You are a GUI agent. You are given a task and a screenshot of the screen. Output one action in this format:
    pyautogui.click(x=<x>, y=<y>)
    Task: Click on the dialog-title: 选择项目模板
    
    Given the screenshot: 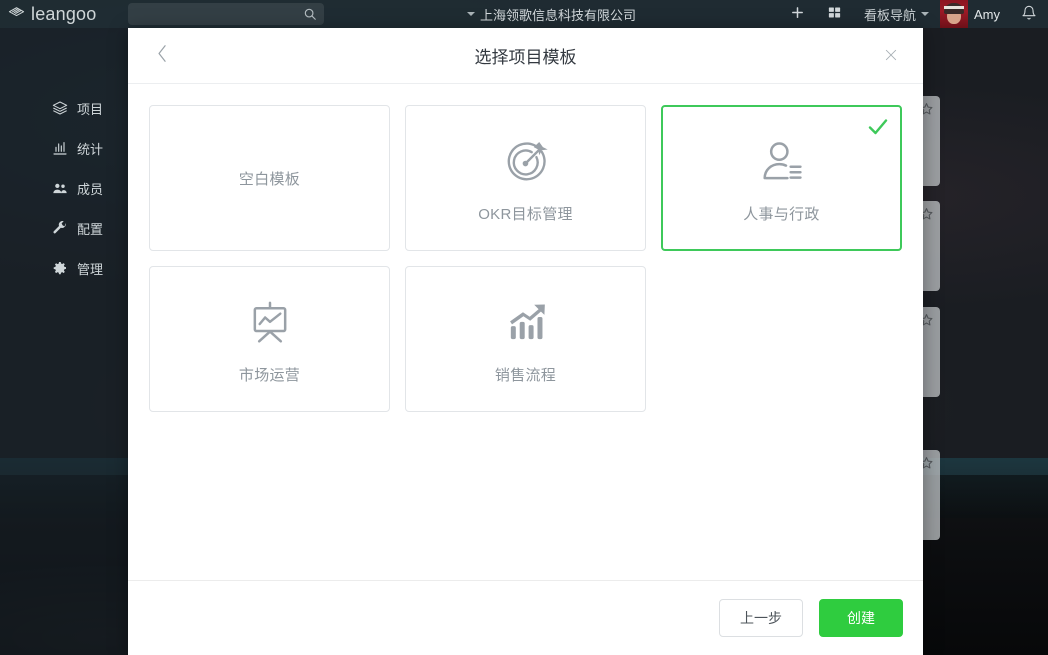 What is the action you would take?
    pyautogui.click(x=525, y=57)
    